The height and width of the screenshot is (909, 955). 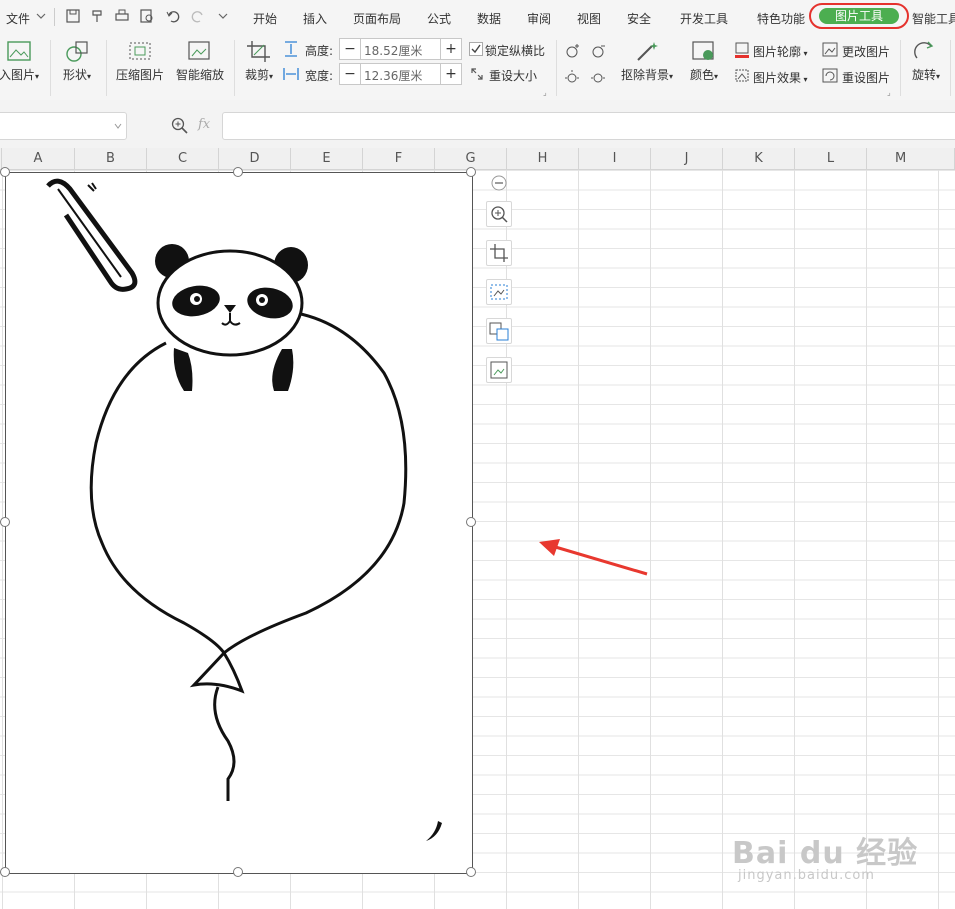 I want to click on resize-handle-top-right, so click(x=471, y=172).